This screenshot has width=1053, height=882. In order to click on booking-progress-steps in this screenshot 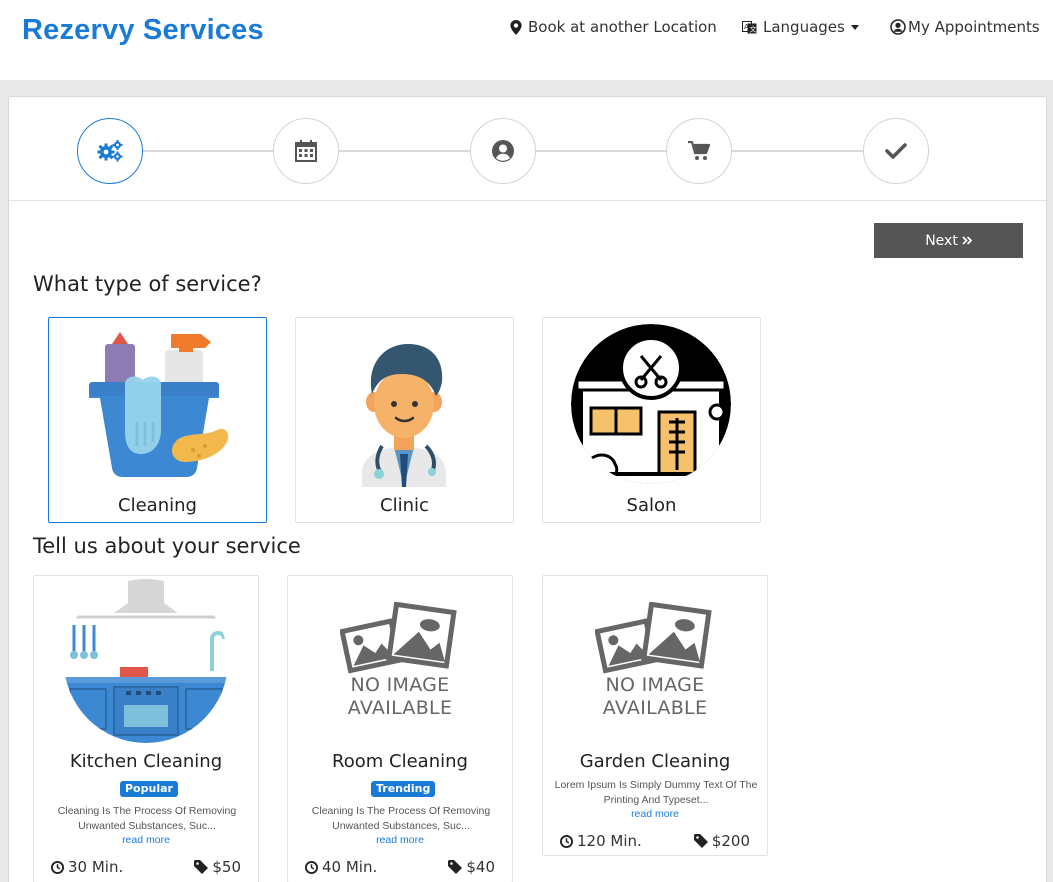, I will do `click(527, 149)`.